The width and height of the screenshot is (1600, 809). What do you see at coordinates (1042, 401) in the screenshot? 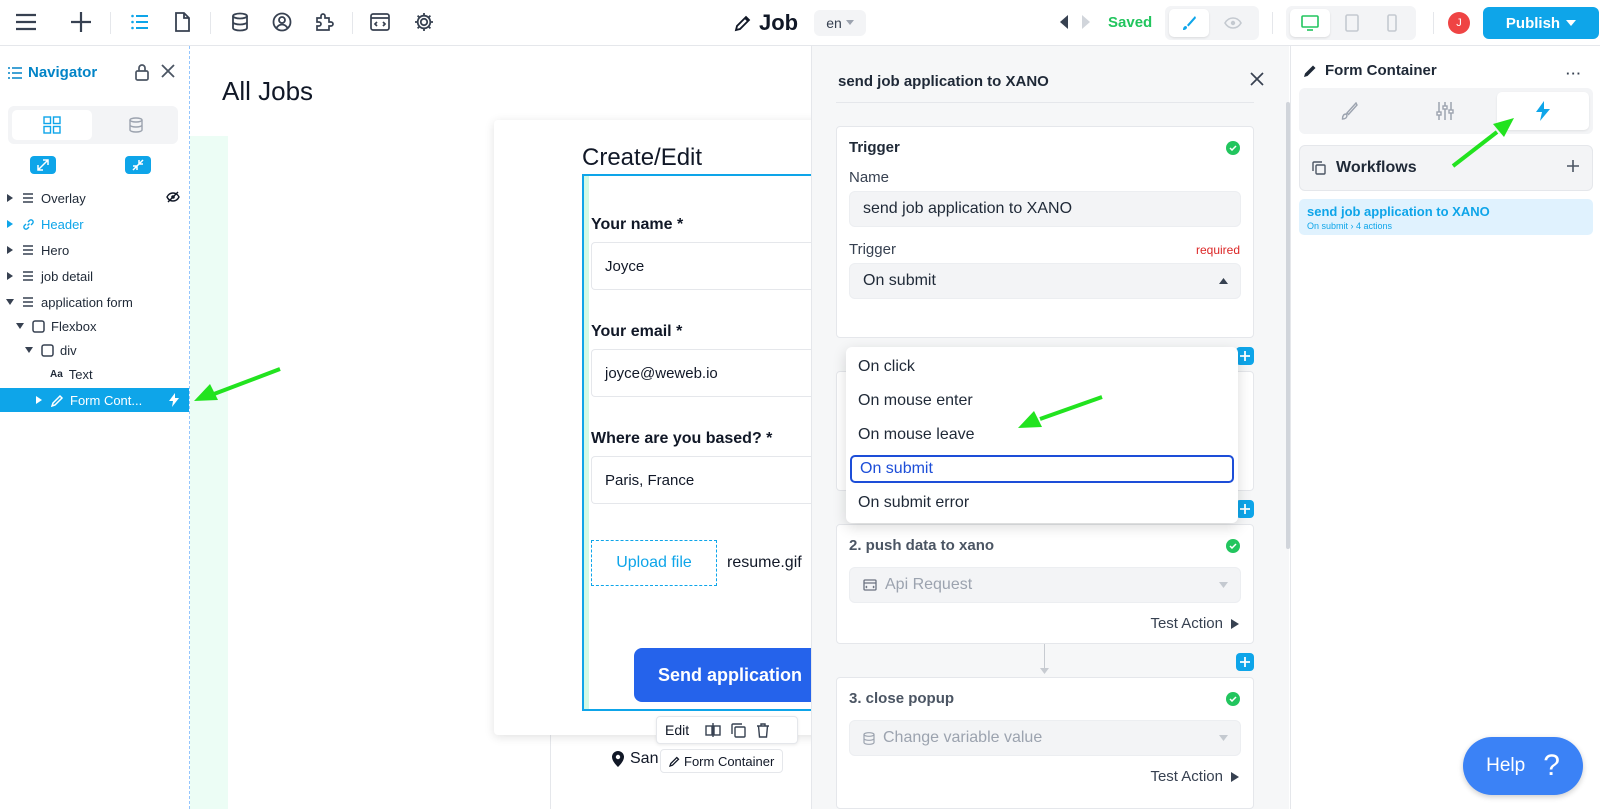
I see `dropdown-option-on-mouse-enter: On mouse enter` at bounding box center [1042, 401].